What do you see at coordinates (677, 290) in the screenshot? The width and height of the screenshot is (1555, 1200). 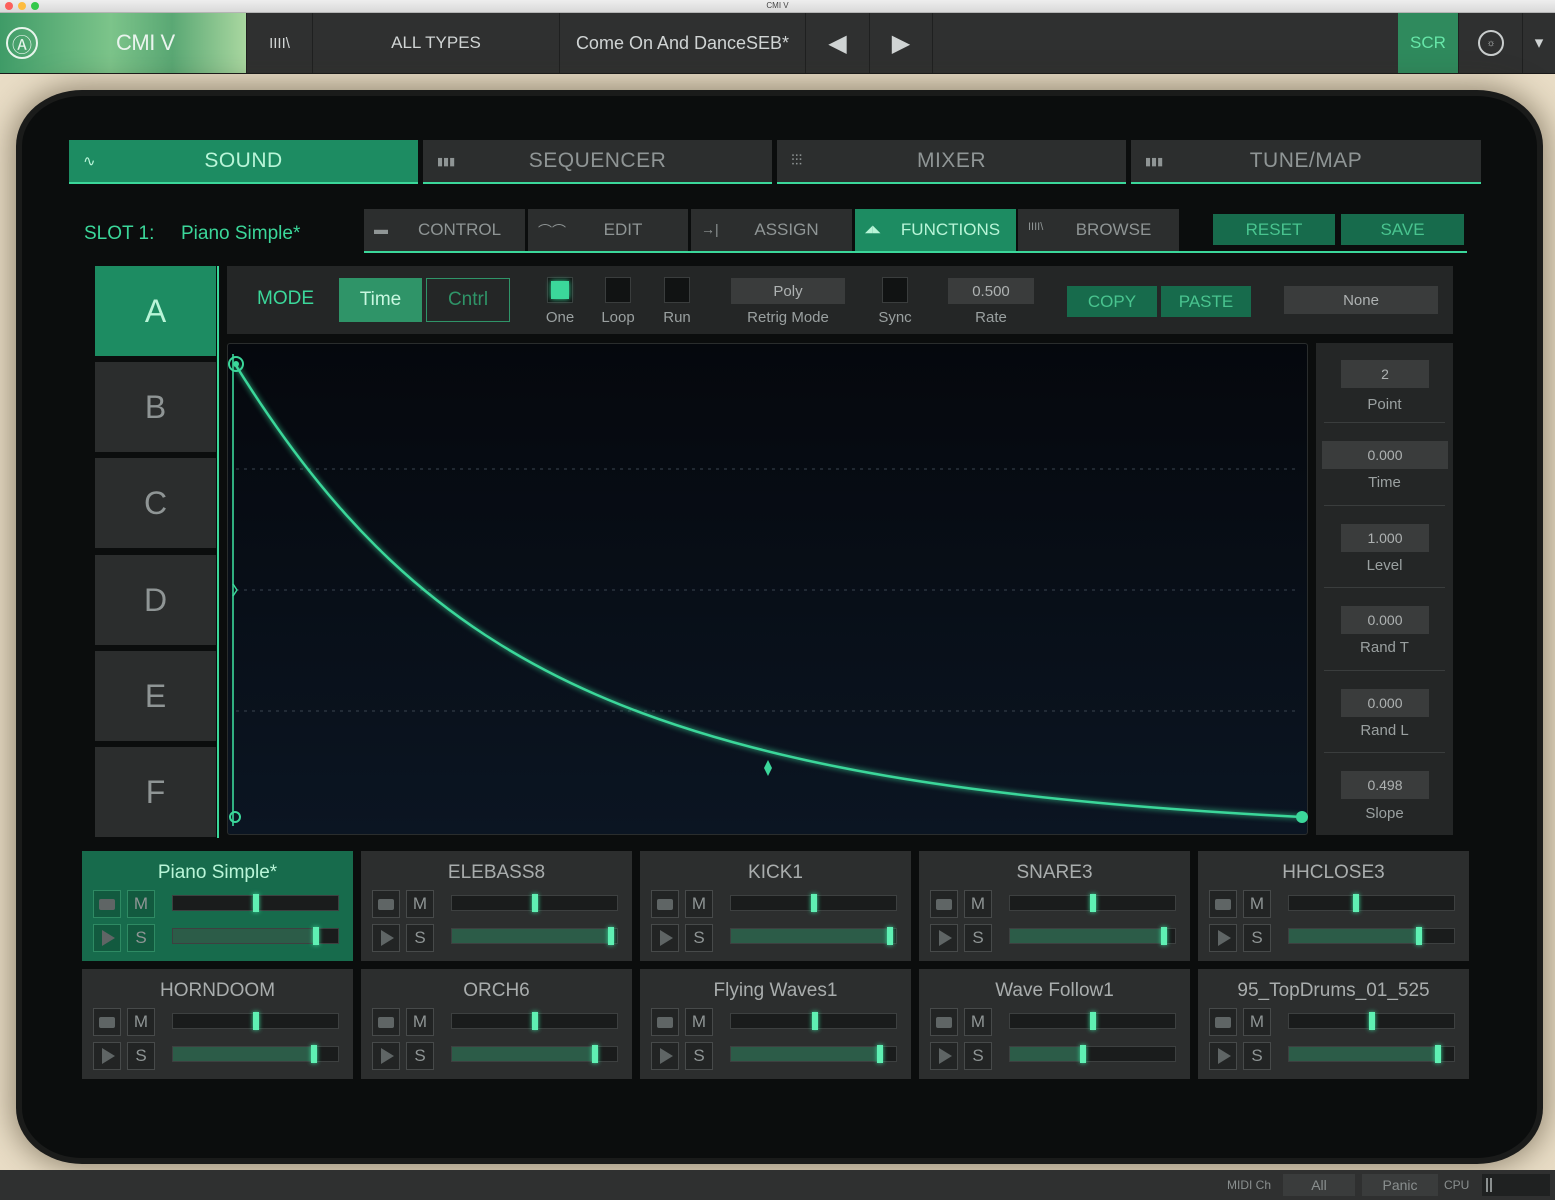 I see `run-checkbox` at bounding box center [677, 290].